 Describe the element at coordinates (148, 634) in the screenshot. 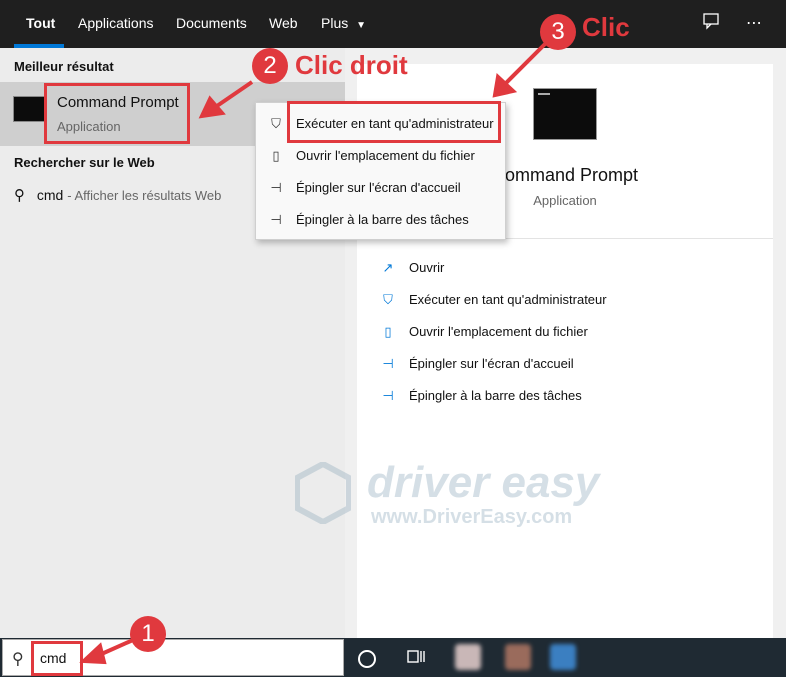

I see `step-1-badge: 1` at that location.